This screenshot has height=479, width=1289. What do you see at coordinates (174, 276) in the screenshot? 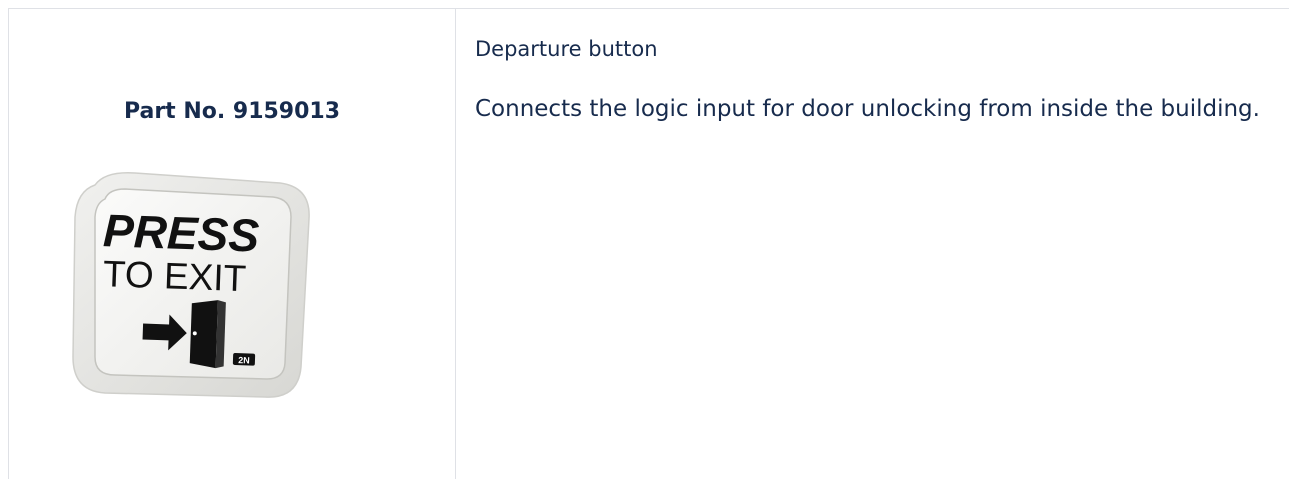
I see `to-exit-label: TO EXIT` at bounding box center [174, 276].